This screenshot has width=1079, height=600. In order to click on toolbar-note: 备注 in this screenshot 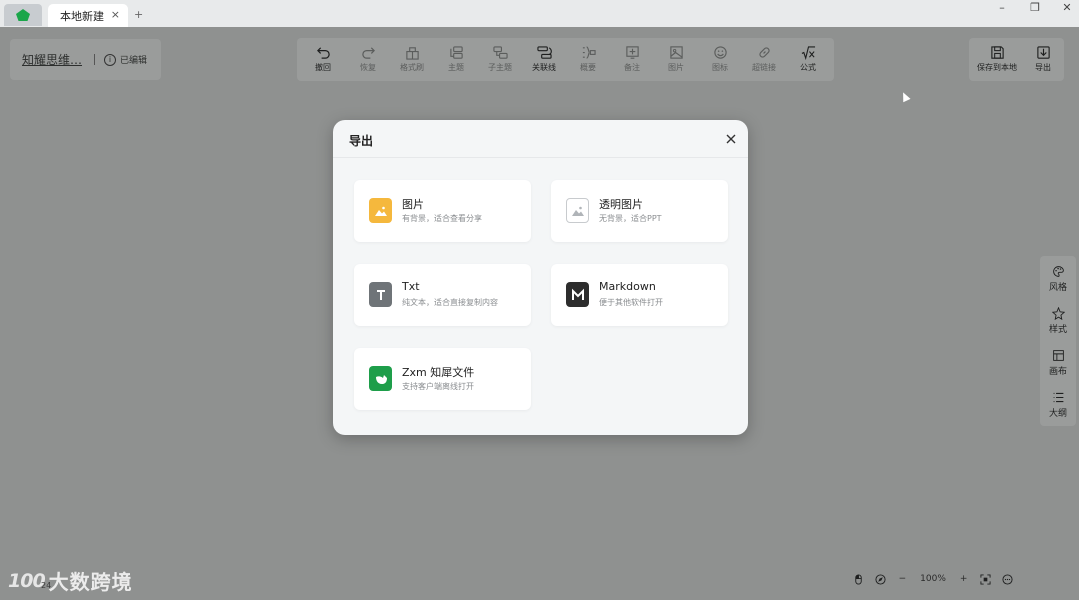, I will do `click(632, 60)`.